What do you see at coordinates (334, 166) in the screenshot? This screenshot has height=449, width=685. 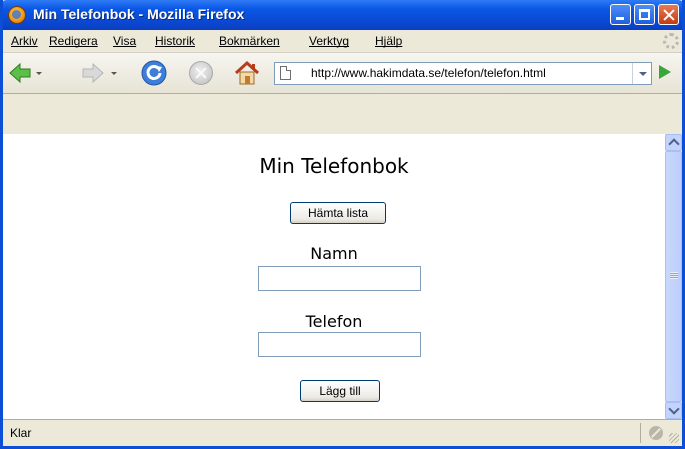 I see `page-title: Min Telefonbok` at bounding box center [334, 166].